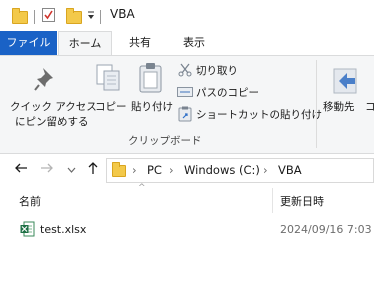 The image size is (374, 308). Describe the element at coordinates (53, 106) in the screenshot. I see `pin-label-line1: クイック アクセス` at that location.